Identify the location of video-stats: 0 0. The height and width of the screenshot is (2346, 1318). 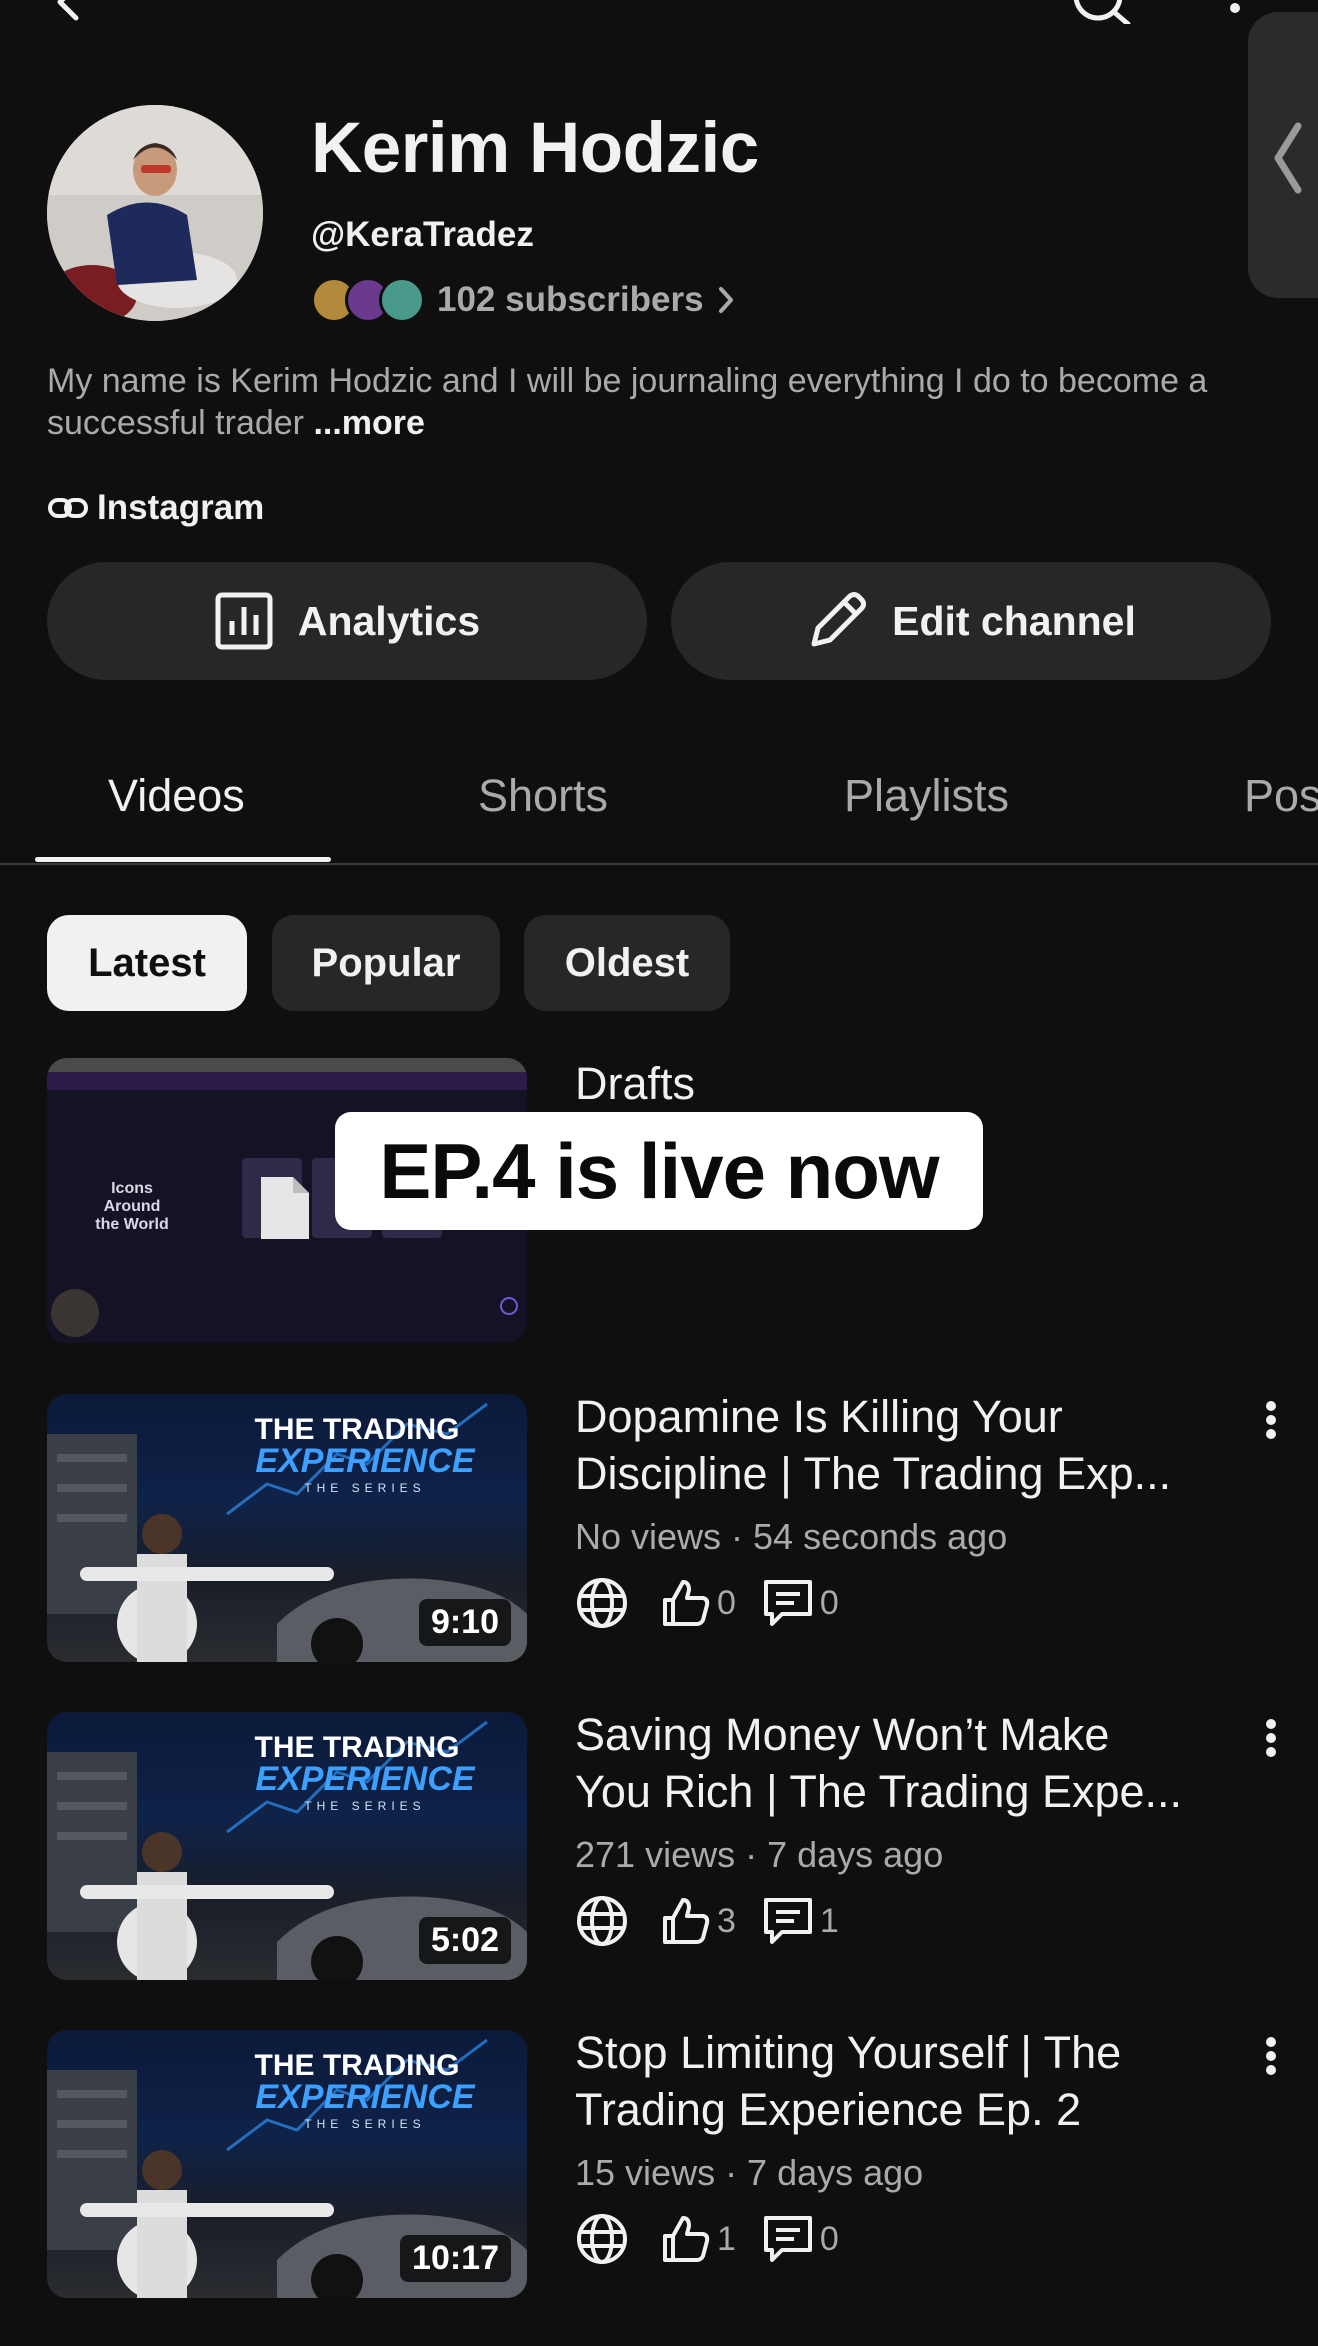
(720, 1603).